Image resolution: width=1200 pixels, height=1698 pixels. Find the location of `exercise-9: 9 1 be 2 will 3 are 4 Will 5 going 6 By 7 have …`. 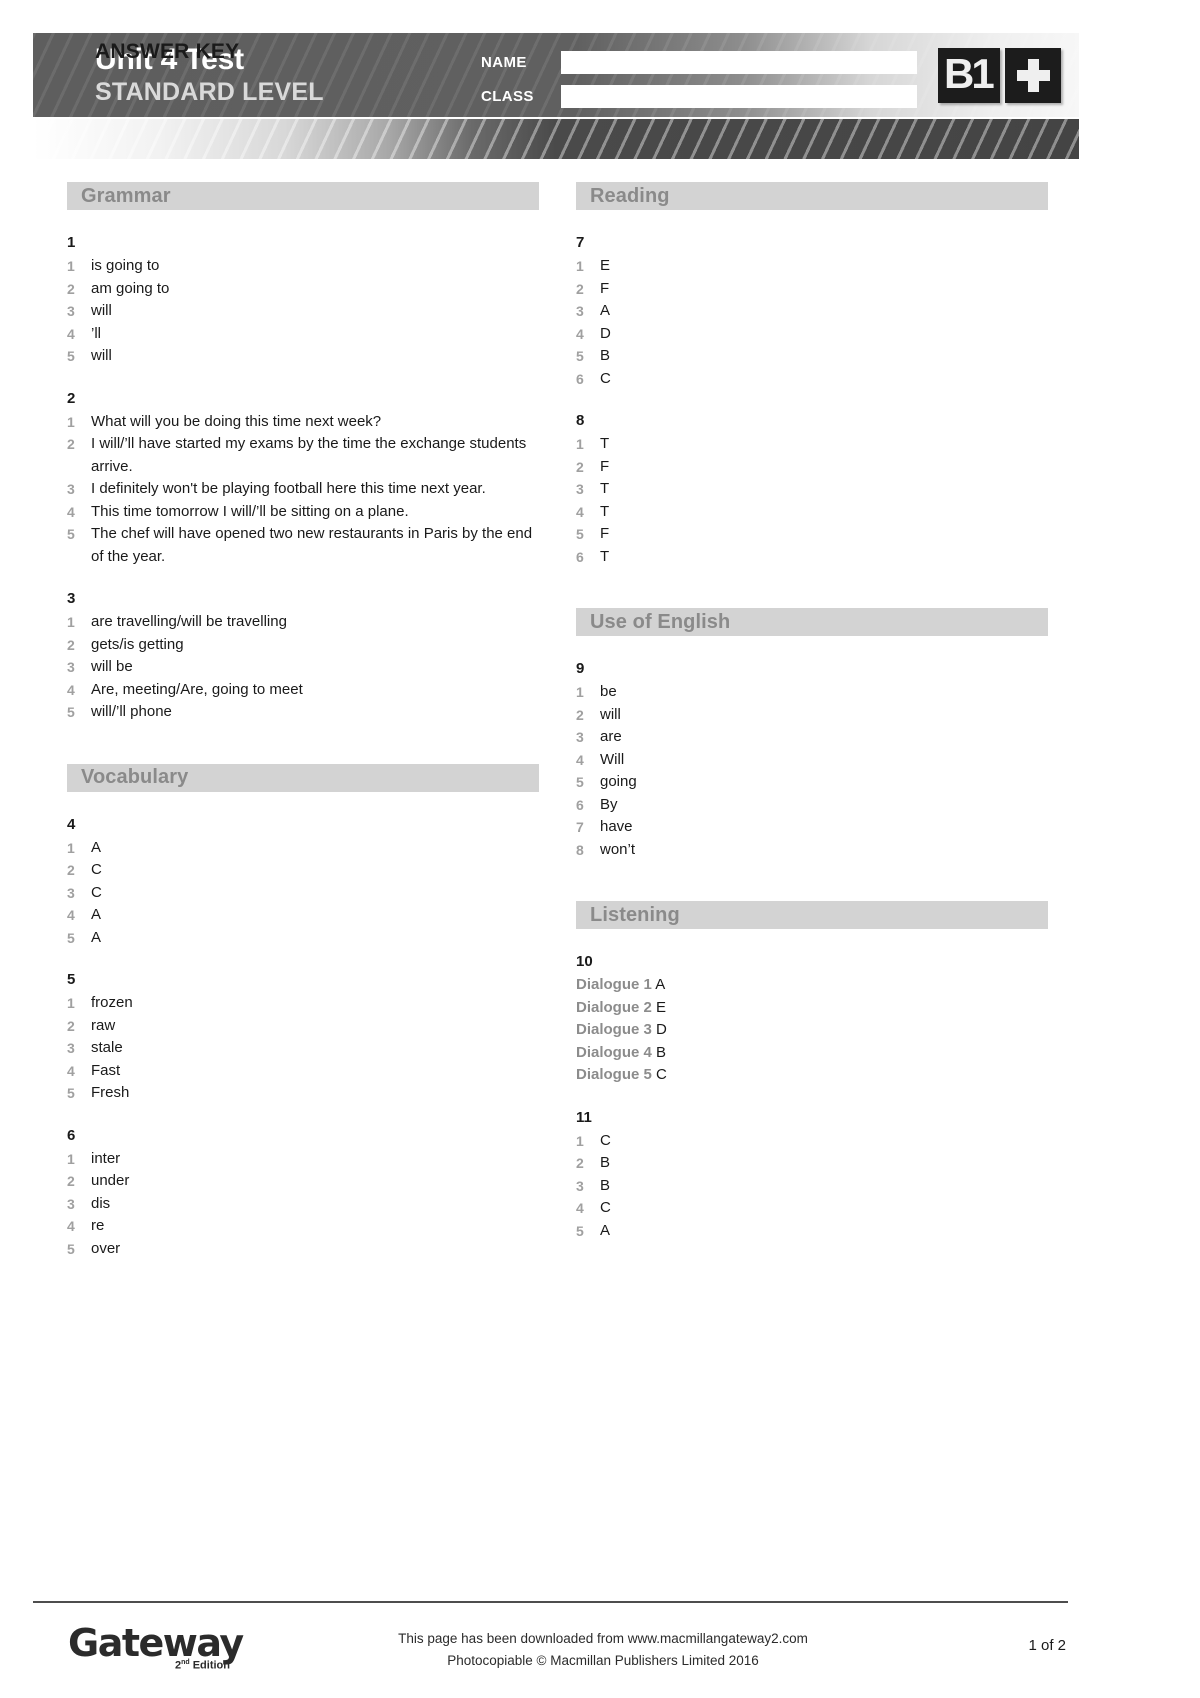

exercise-9: 9 1 be 2 will 3 are 4 Will 5 going 6 By 7 have … is located at coordinates (812, 759).